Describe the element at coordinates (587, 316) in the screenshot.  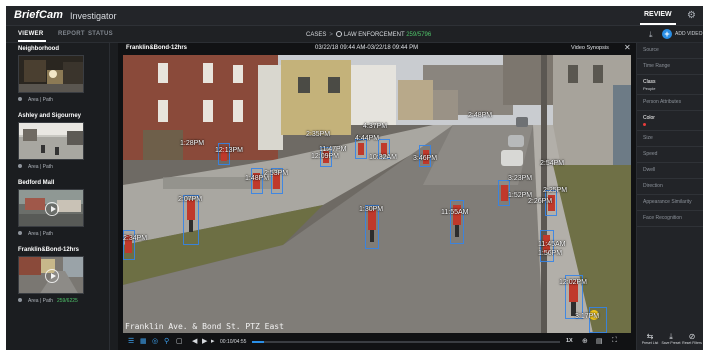
I see `timestamp-label: 3:17PM` at that location.